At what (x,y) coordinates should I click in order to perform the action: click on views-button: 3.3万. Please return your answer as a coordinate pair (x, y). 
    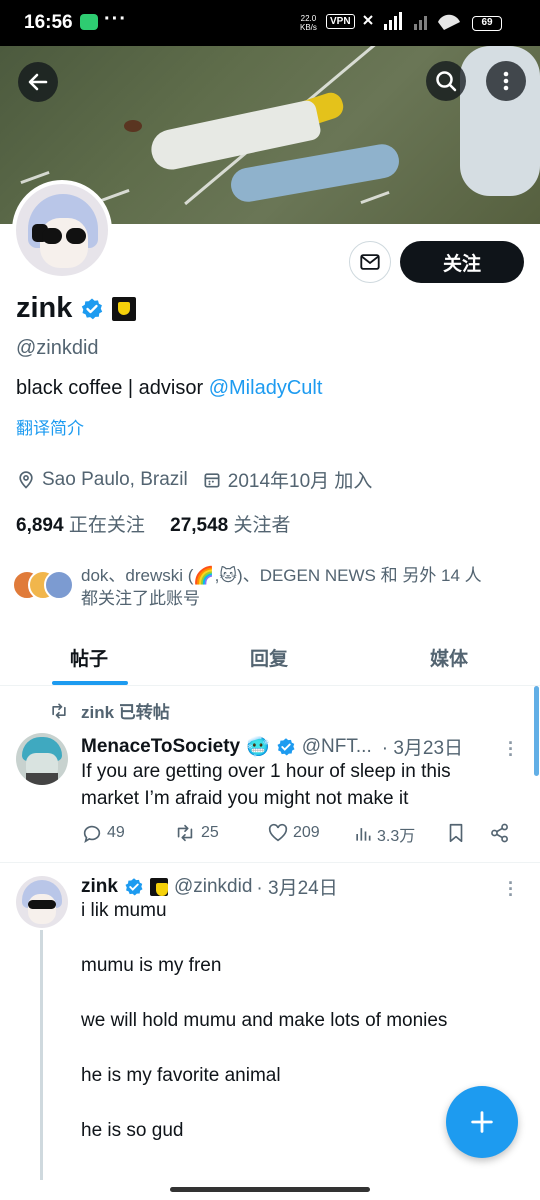
    Looking at the image, I should click on (384, 834).